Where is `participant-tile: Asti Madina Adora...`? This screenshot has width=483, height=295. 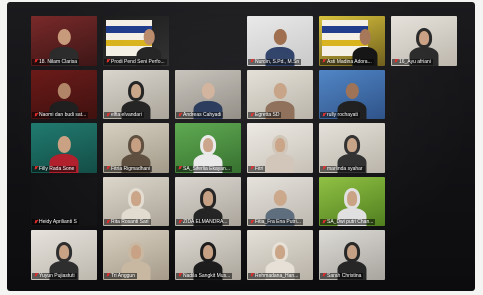
participant-tile: Asti Madina Adora... is located at coordinates (352, 41).